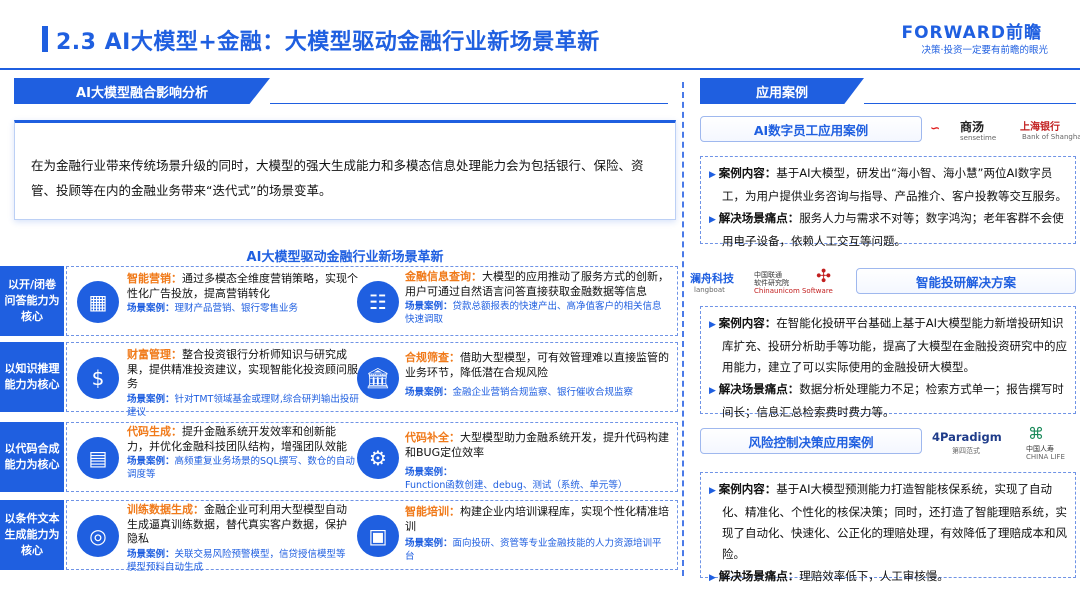 Image resolution: width=1080 pixels, height=589 pixels. What do you see at coordinates (469, 103) in the screenshot?
I see `section-underline-left` at bounding box center [469, 103].